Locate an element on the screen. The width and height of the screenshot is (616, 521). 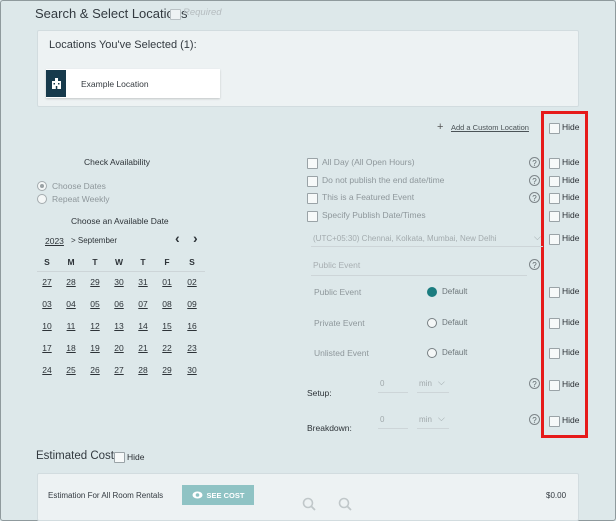
calendar-day: 21 is located at coordinates (143, 348).